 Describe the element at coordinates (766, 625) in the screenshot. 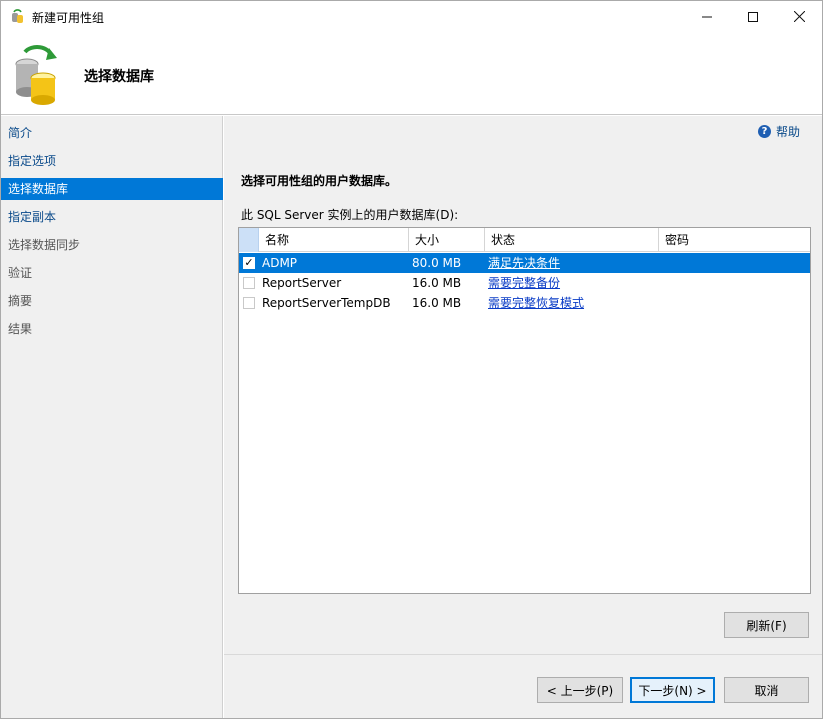

I see `refresh-button: 刷新(F)` at that location.